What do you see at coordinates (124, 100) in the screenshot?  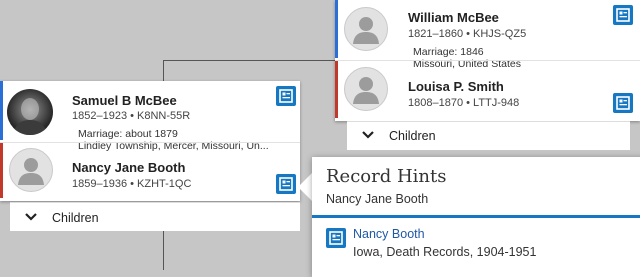 I see `husband-name: Samuel B McBee` at bounding box center [124, 100].